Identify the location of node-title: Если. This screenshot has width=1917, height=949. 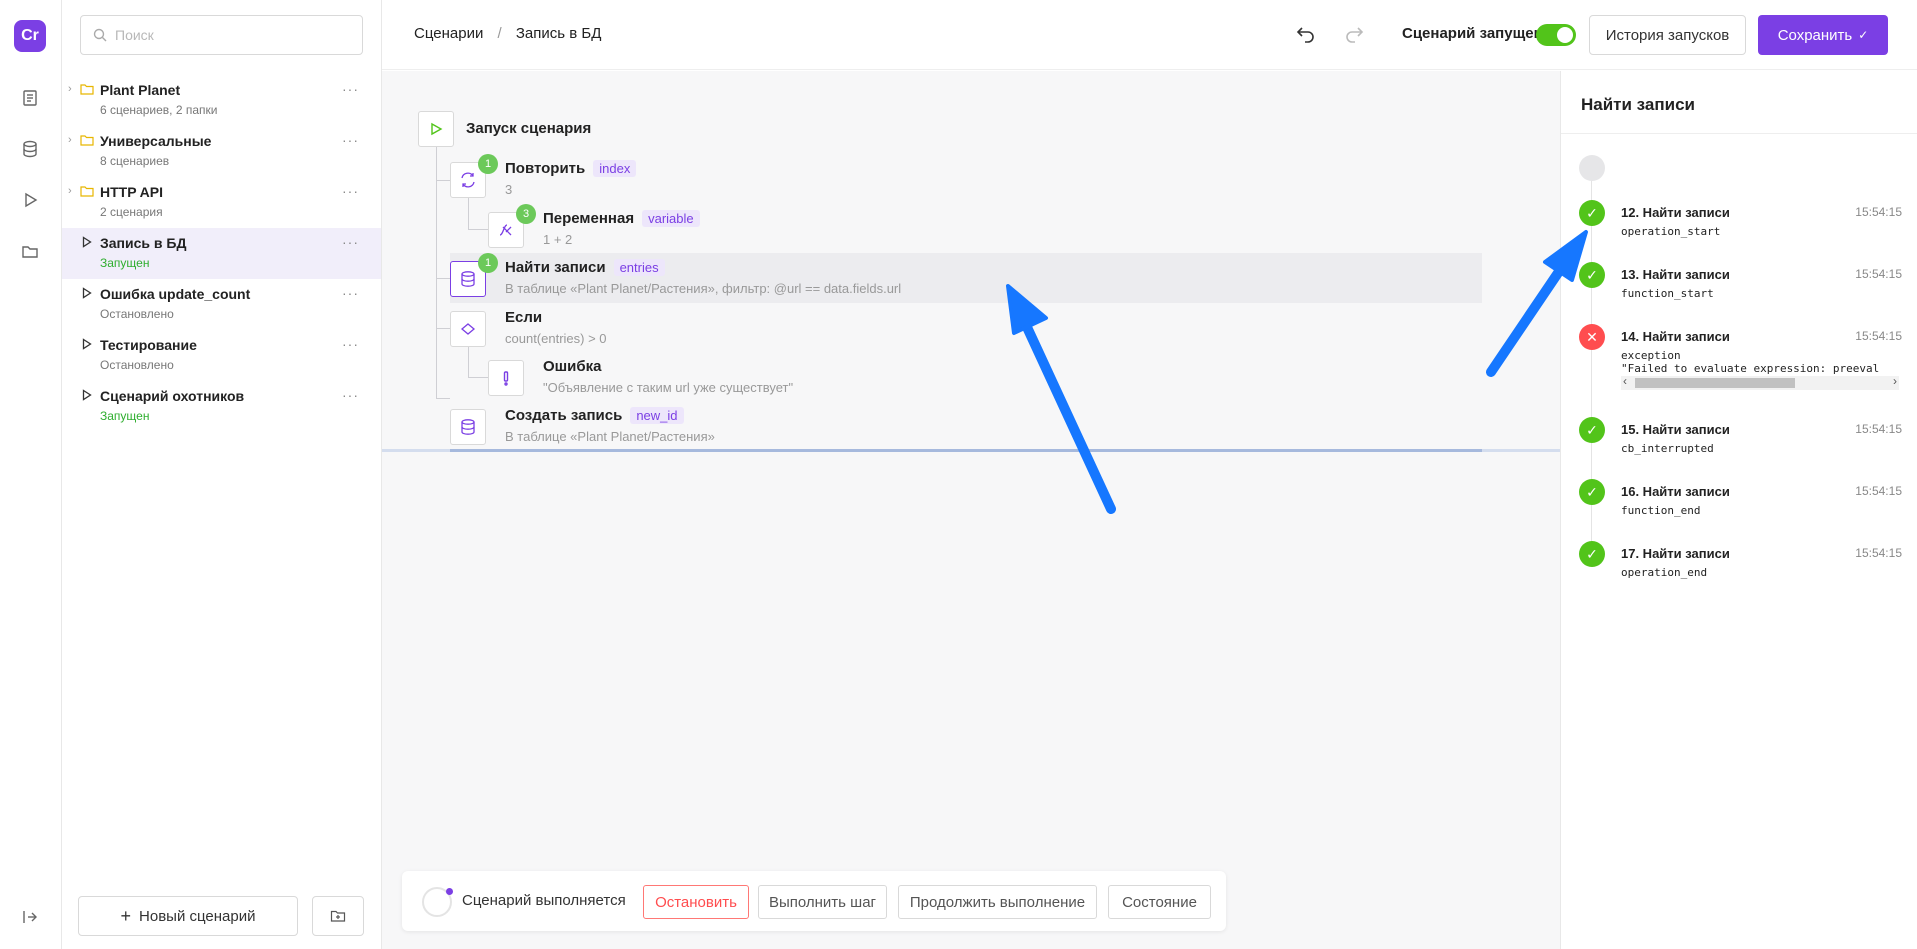
(523, 317).